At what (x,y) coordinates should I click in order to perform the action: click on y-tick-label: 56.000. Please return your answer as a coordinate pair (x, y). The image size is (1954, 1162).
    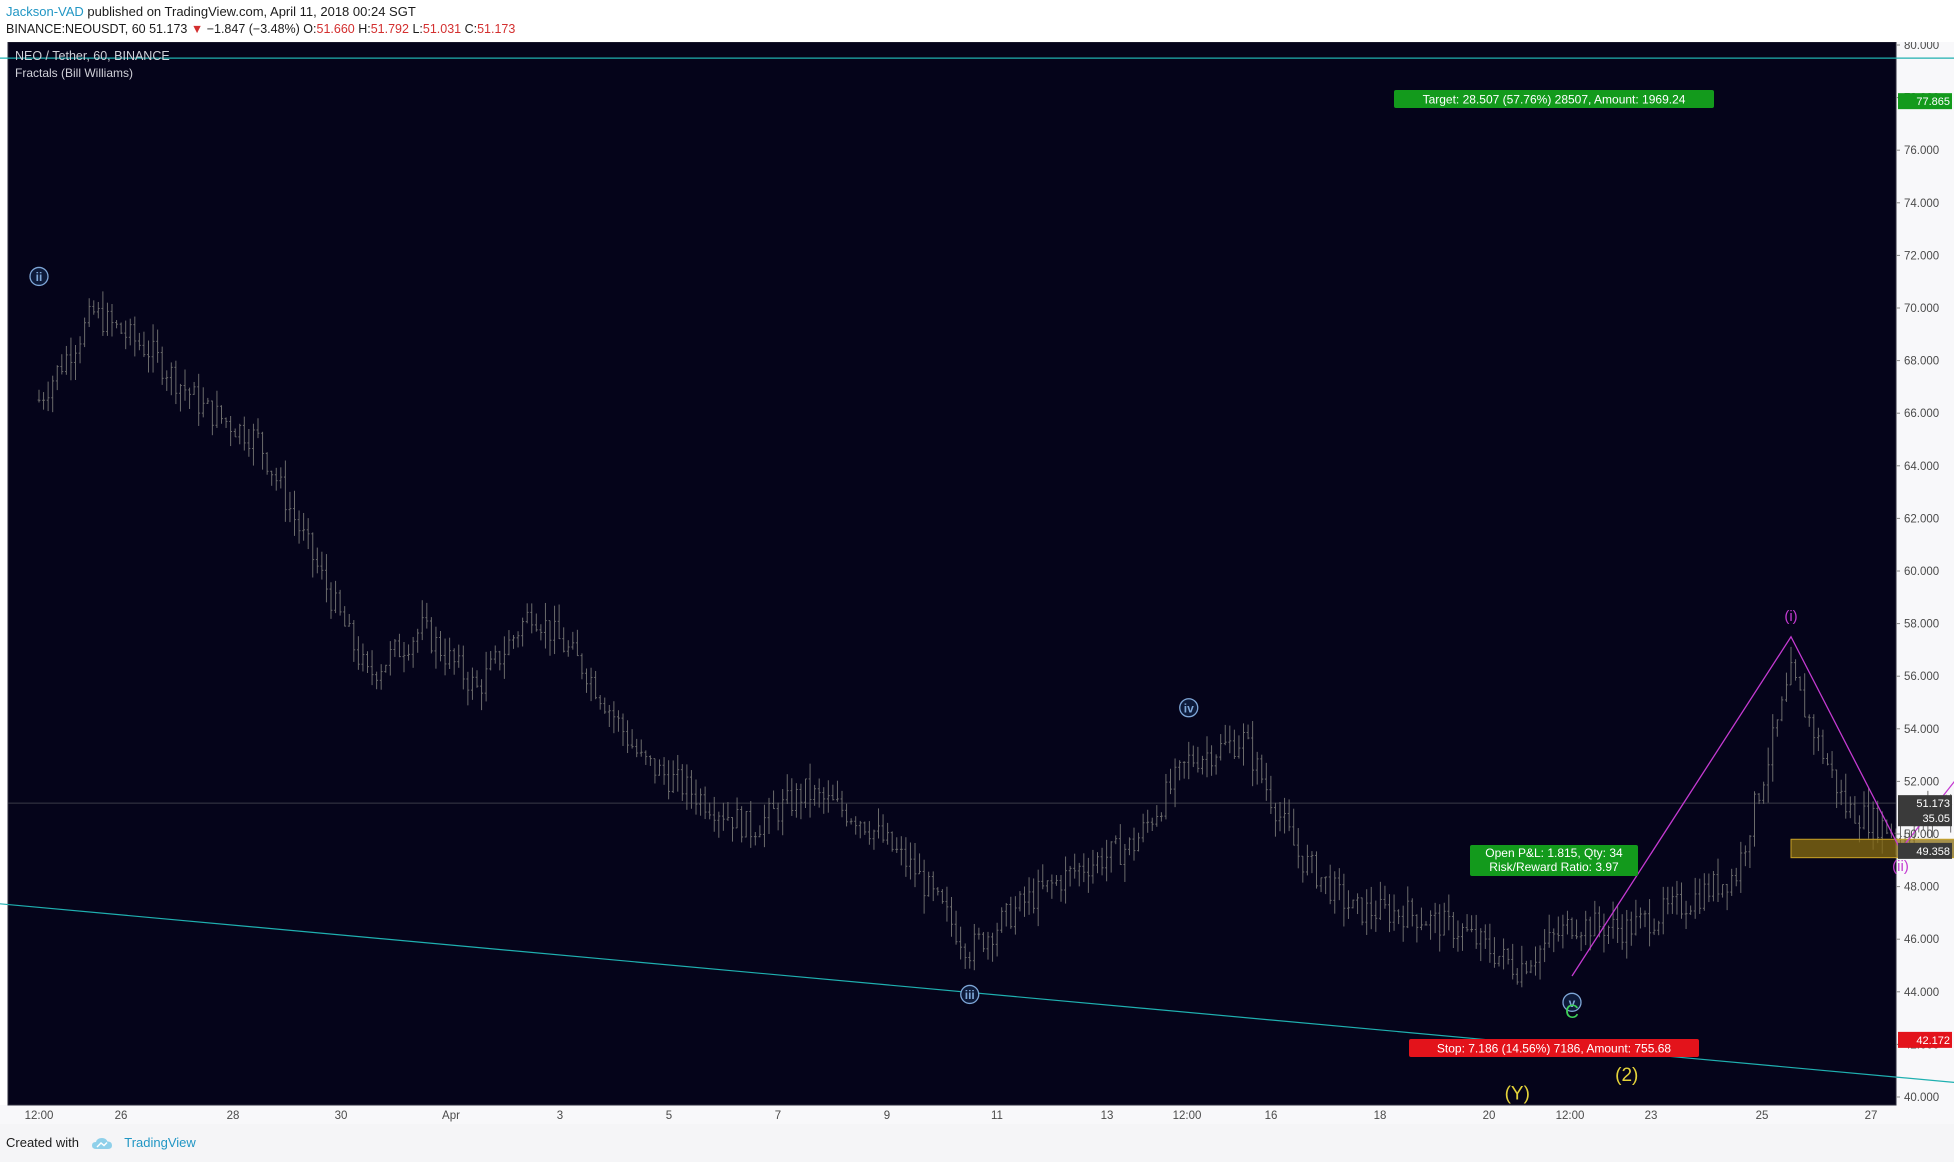
    Looking at the image, I should click on (1921, 677).